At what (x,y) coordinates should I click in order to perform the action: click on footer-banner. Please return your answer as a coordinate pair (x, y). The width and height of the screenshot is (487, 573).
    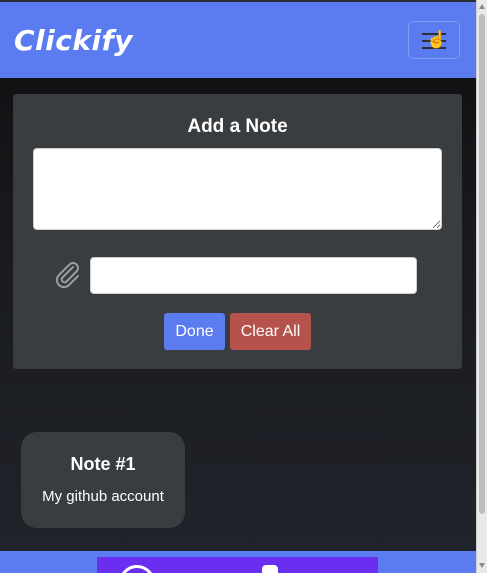
    Looking at the image, I should click on (237, 565).